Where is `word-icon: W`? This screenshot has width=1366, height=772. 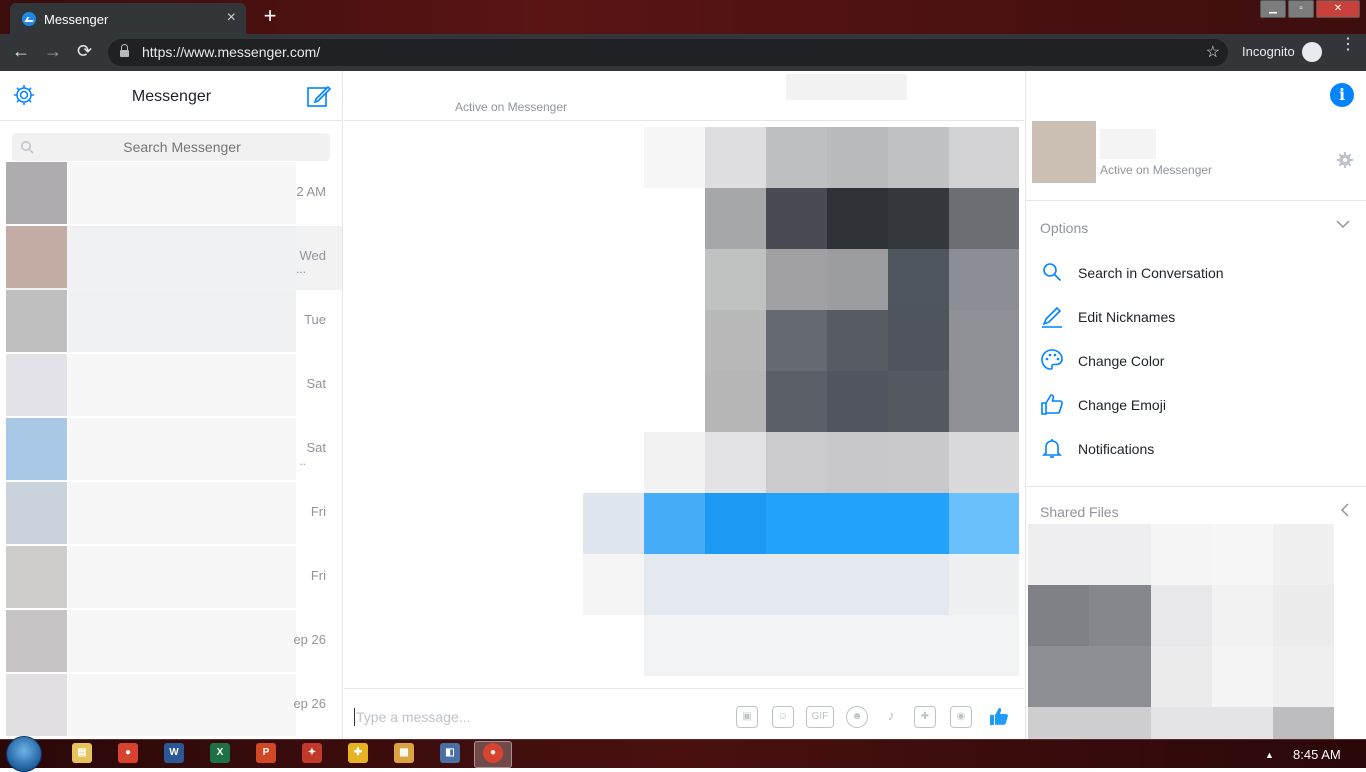
word-icon: W is located at coordinates (174, 753).